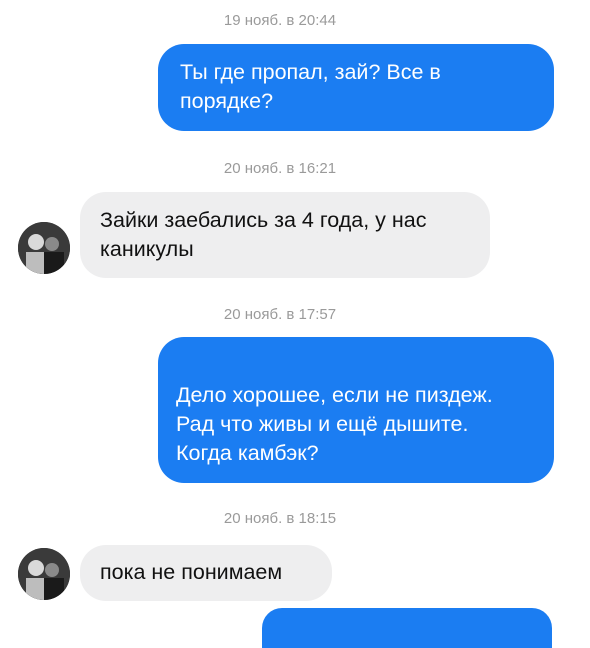 The image size is (590, 648). I want to click on message-timestamp: 20 нояб. в 18:15, so click(280, 518).